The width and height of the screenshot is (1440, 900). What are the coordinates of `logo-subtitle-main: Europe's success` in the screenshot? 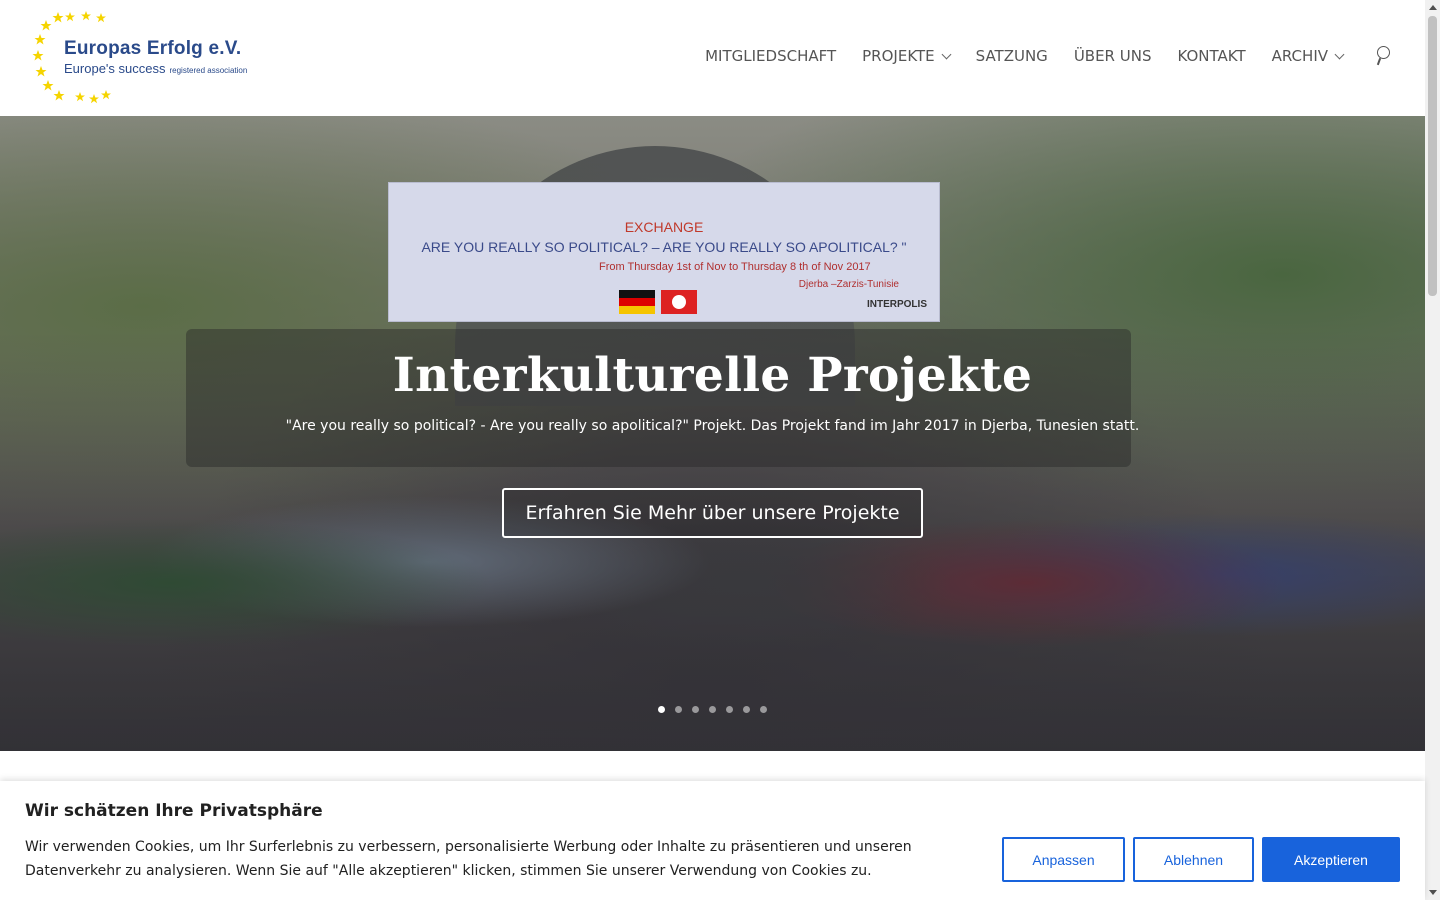 It's located at (115, 68).